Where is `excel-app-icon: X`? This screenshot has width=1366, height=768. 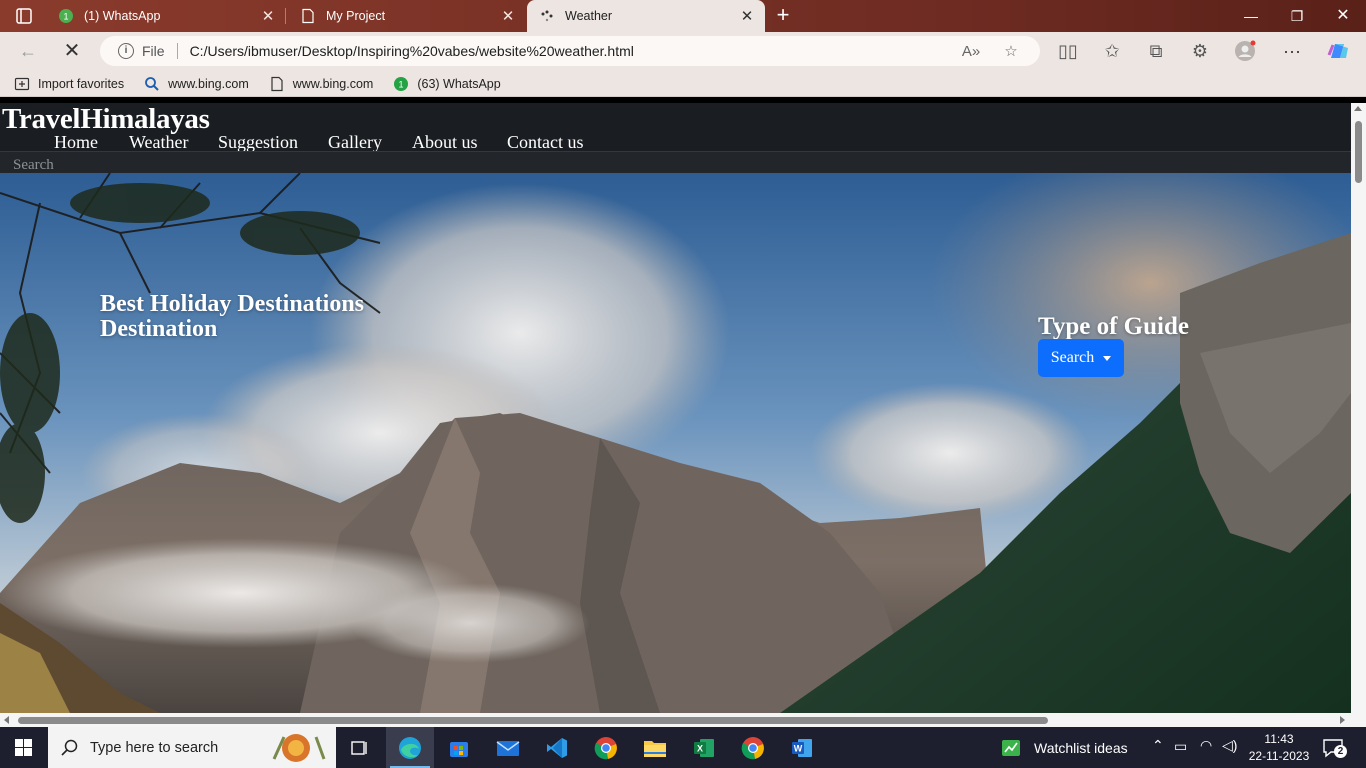 excel-app-icon: X is located at coordinates (704, 747).